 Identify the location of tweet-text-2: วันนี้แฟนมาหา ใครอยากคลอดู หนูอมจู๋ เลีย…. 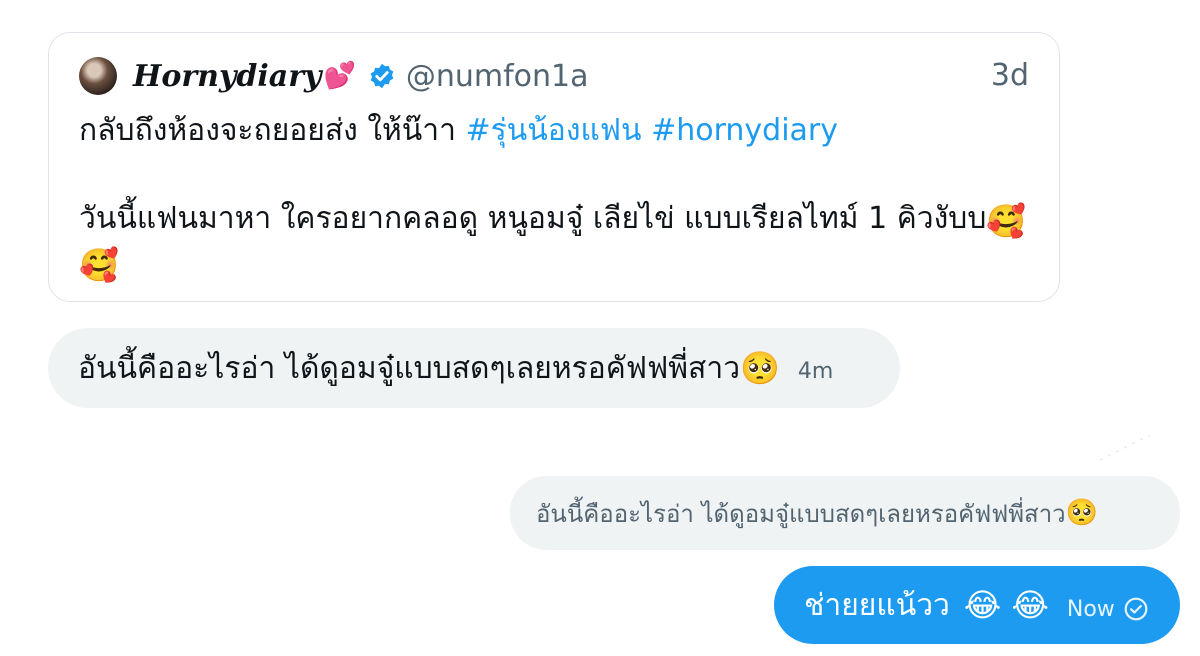
(533, 218).